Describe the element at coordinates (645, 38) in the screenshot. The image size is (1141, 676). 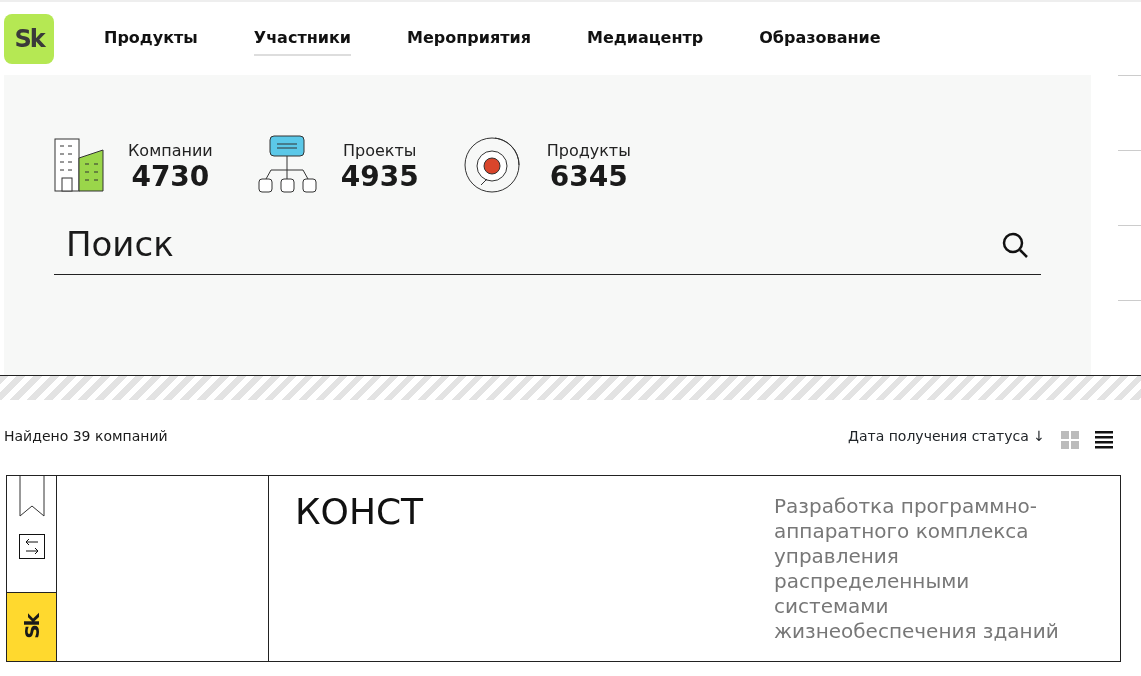
I see `nav-link: Медиацентр` at that location.